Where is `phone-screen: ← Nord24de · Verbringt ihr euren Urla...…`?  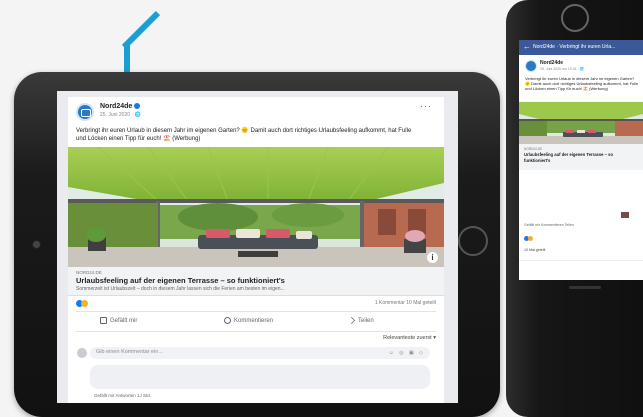
phone-screen: ← Nord24de · Verbringt ihr euren Urla...… is located at coordinates (581, 160).